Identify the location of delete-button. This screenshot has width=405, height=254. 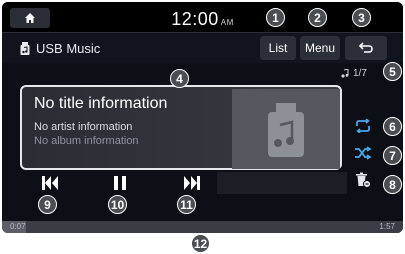
(363, 180).